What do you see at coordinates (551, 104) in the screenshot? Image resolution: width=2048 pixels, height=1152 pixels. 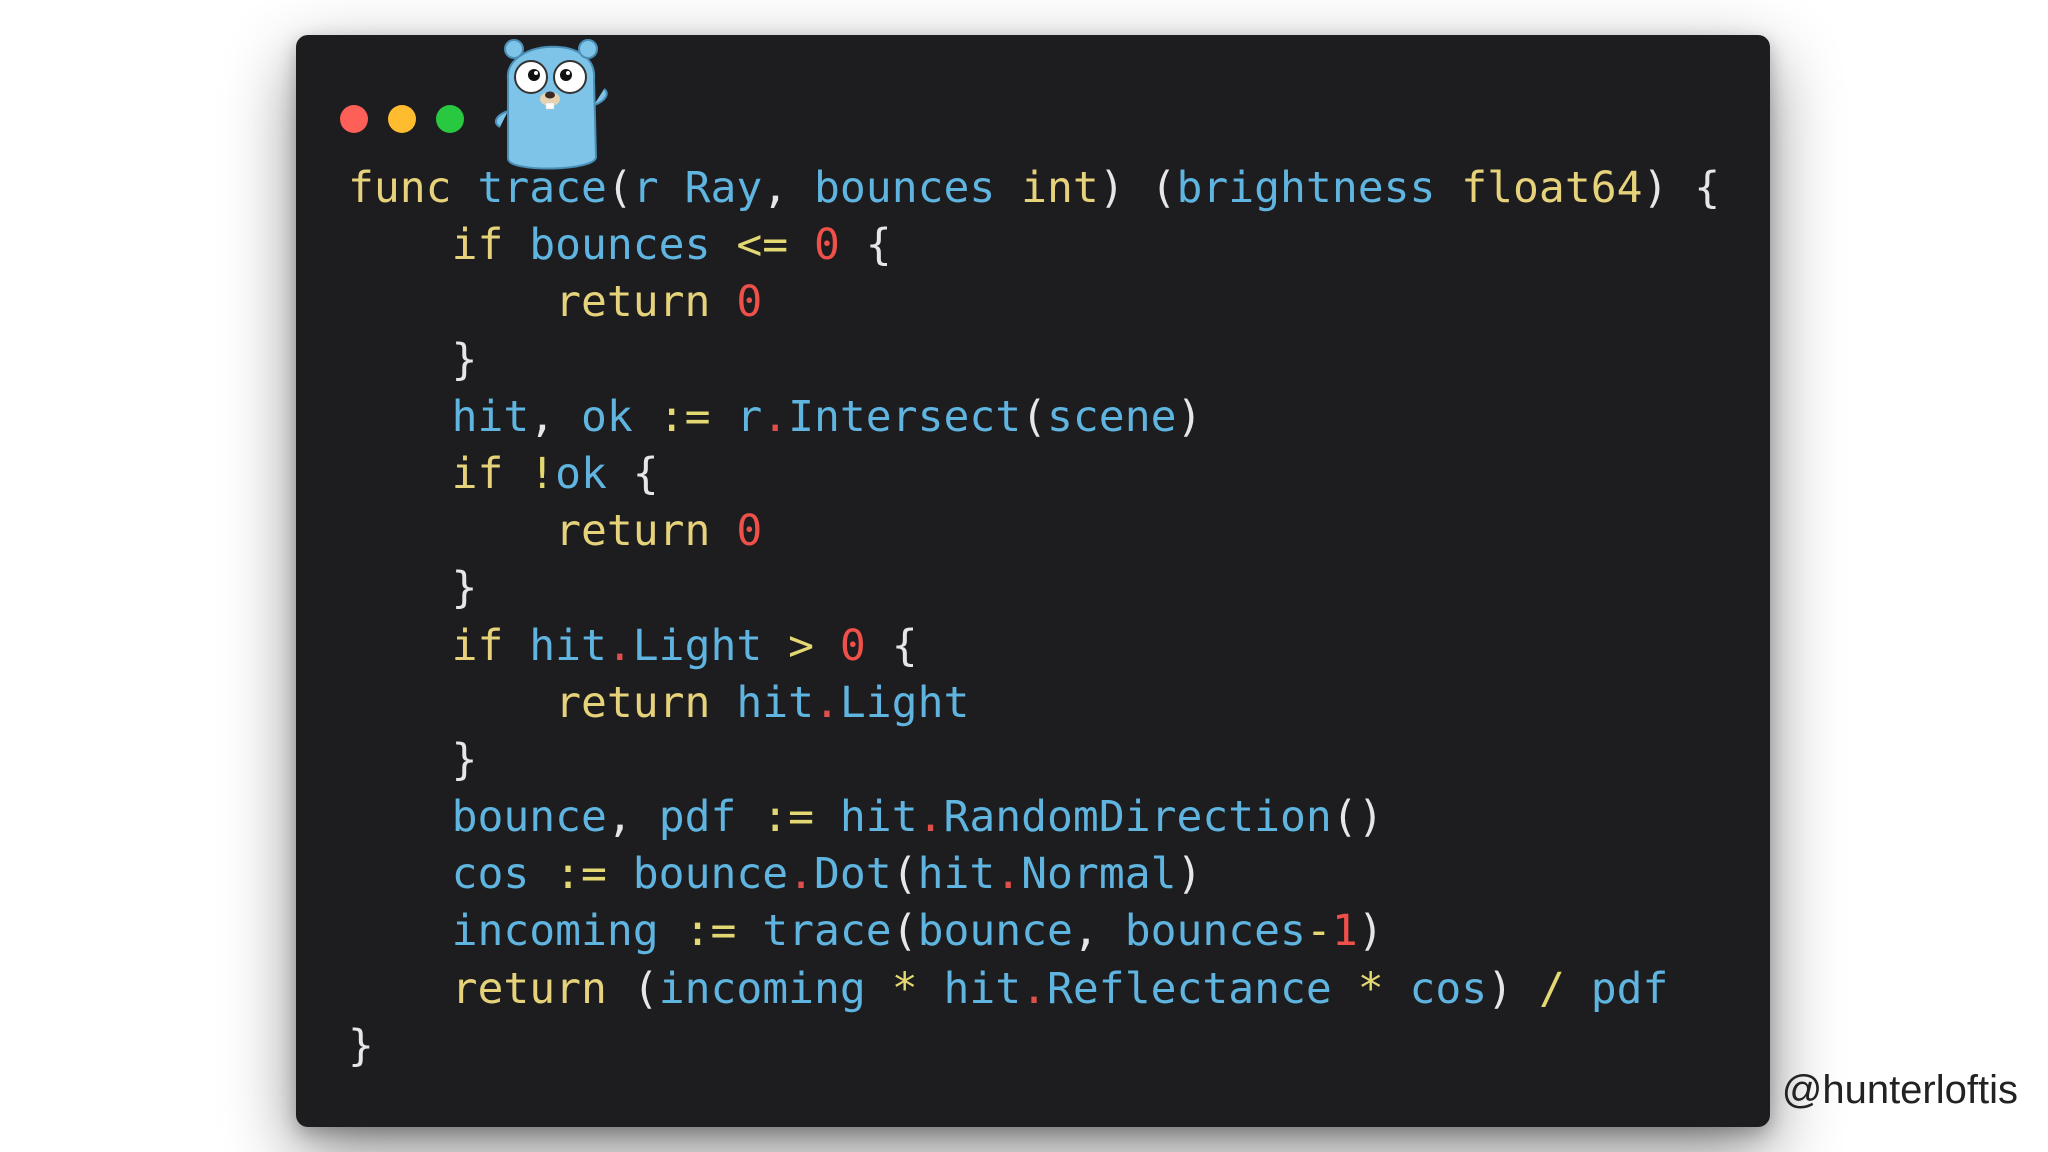 I see `go-gopher-icon` at bounding box center [551, 104].